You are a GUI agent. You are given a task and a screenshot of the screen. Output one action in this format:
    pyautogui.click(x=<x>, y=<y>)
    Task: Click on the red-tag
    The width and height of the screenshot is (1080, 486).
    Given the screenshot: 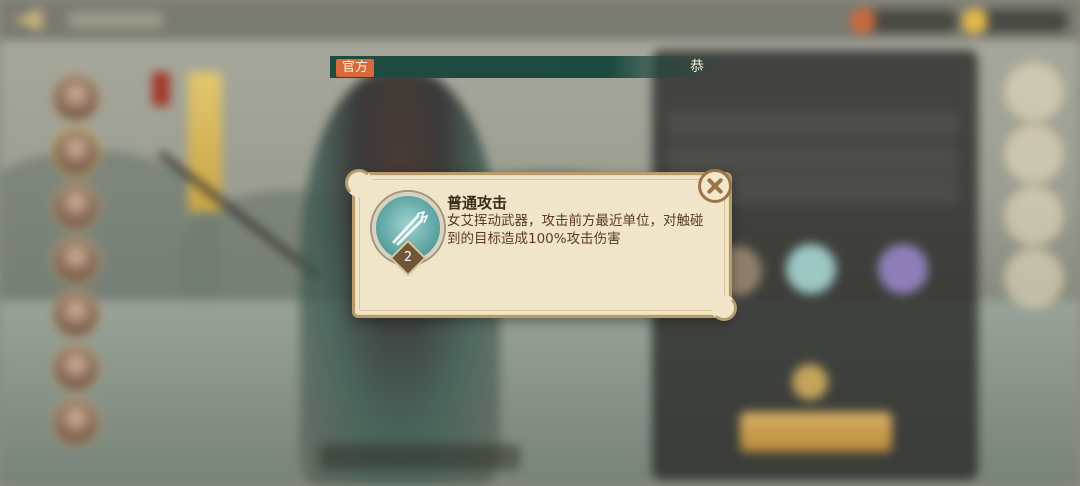 What is the action you would take?
    pyautogui.click(x=161, y=89)
    